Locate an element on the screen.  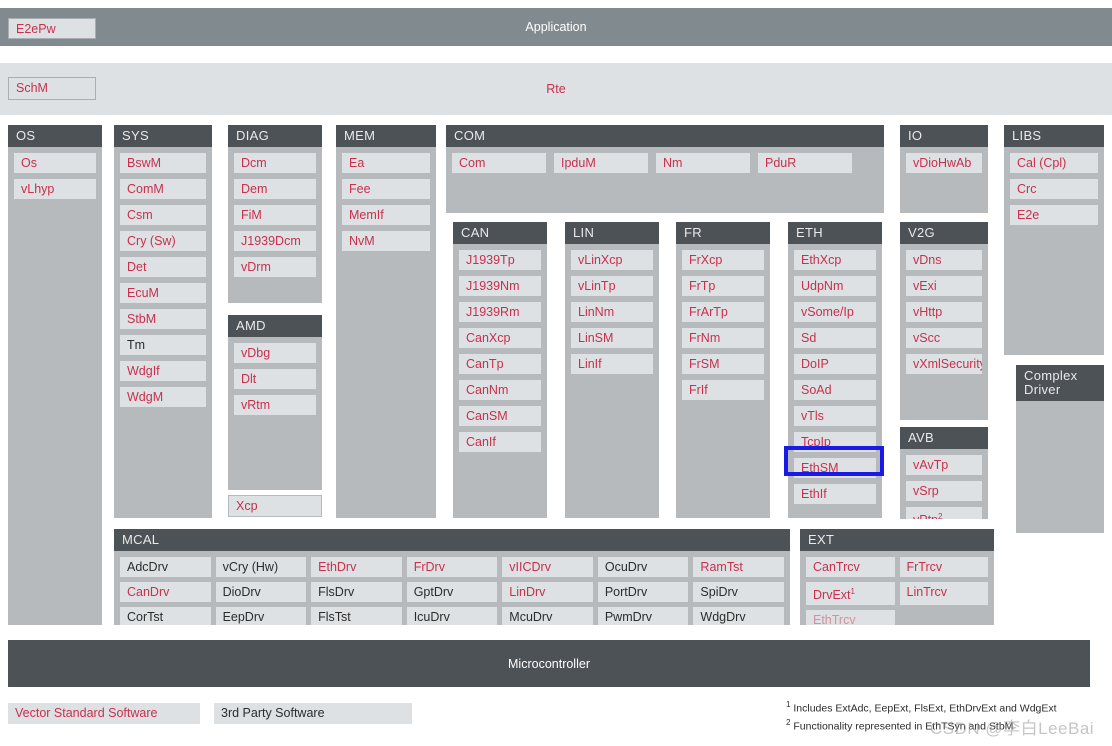
module-ethif: EthIf is located at coordinates (835, 494).